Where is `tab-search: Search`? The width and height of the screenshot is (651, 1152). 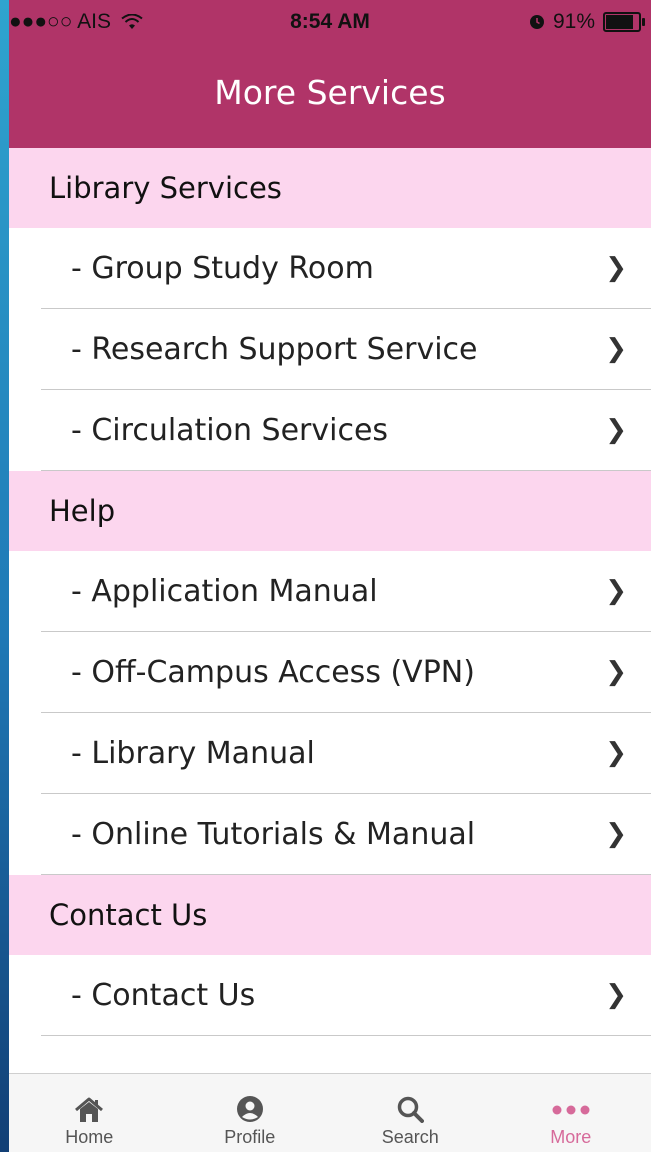 tab-search: Search is located at coordinates (410, 1113).